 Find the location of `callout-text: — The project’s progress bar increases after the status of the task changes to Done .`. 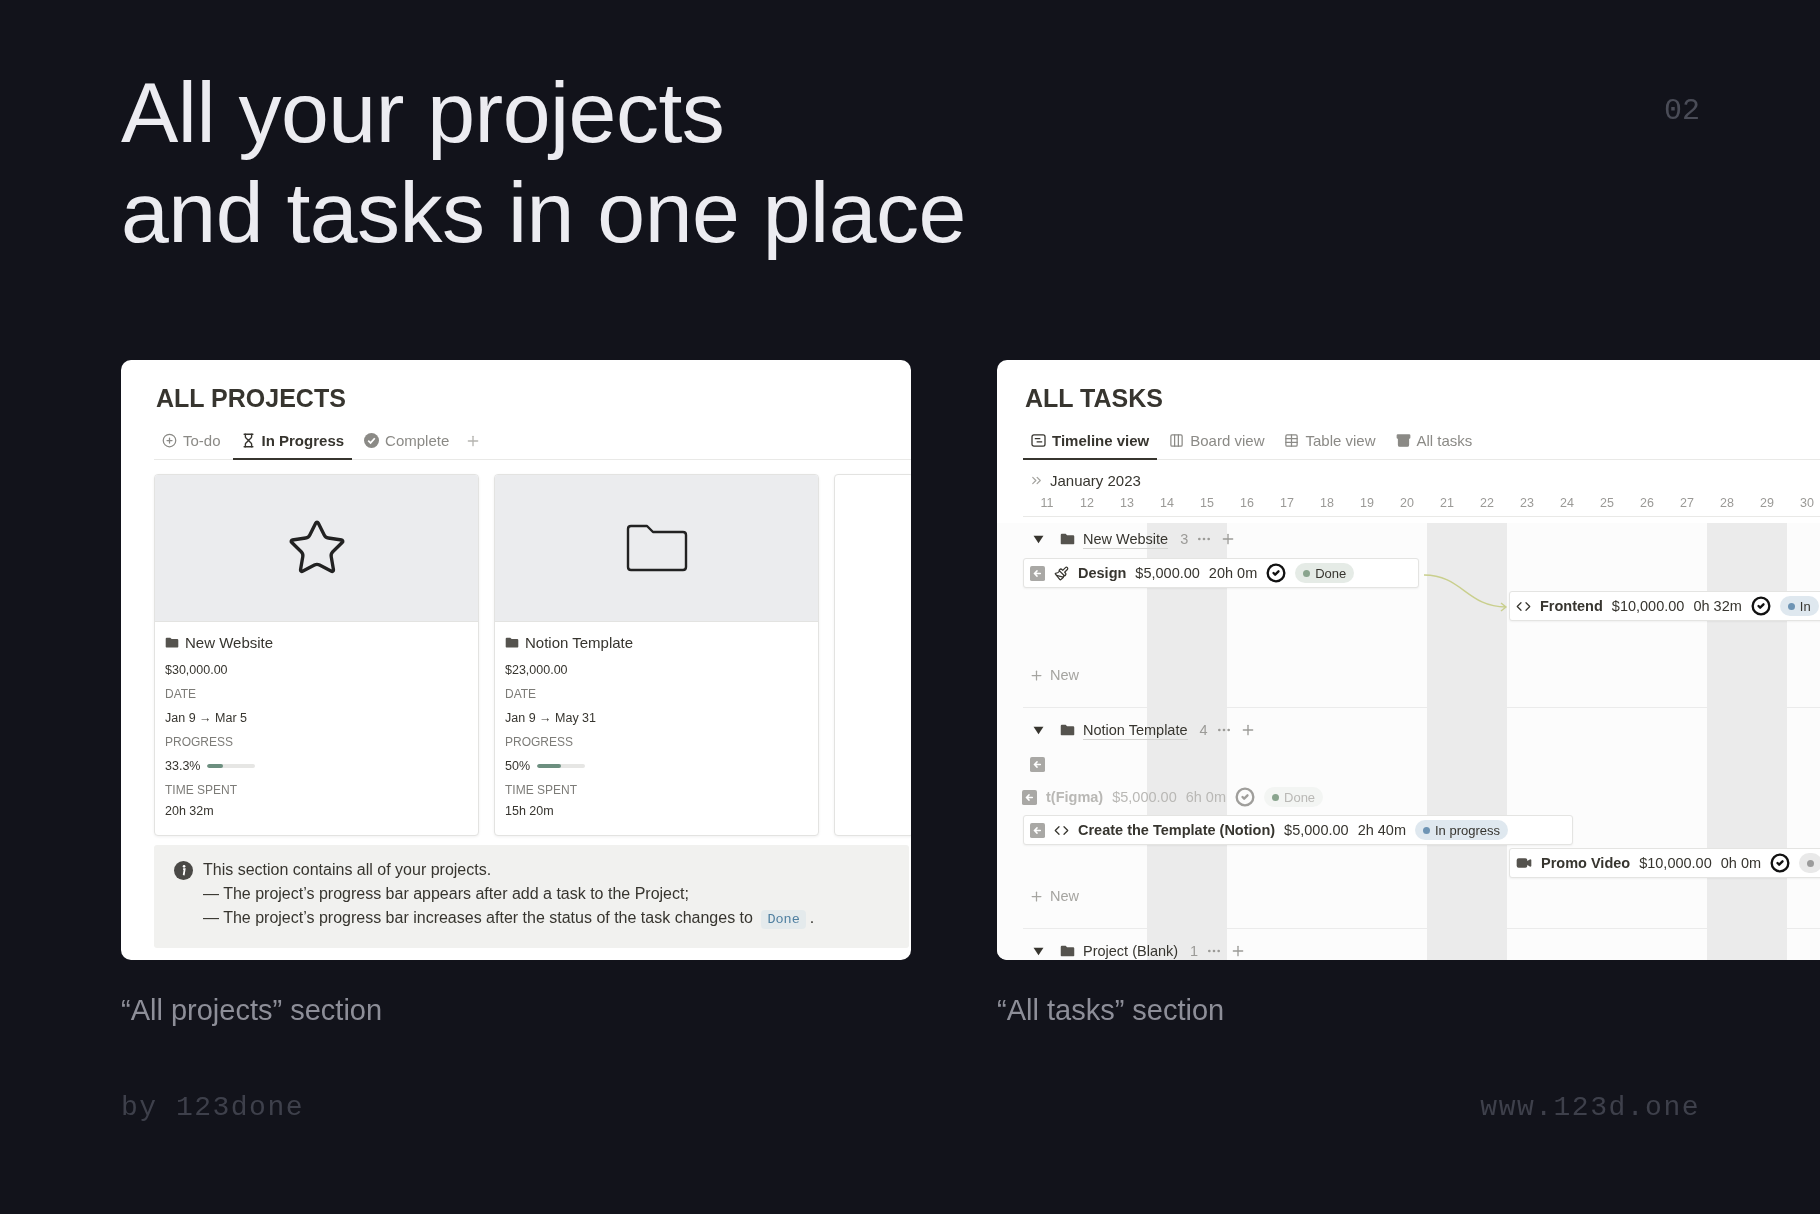

callout-text: — The project’s progress bar increases after the status of the task changes to Done . is located at coordinates (509, 919).